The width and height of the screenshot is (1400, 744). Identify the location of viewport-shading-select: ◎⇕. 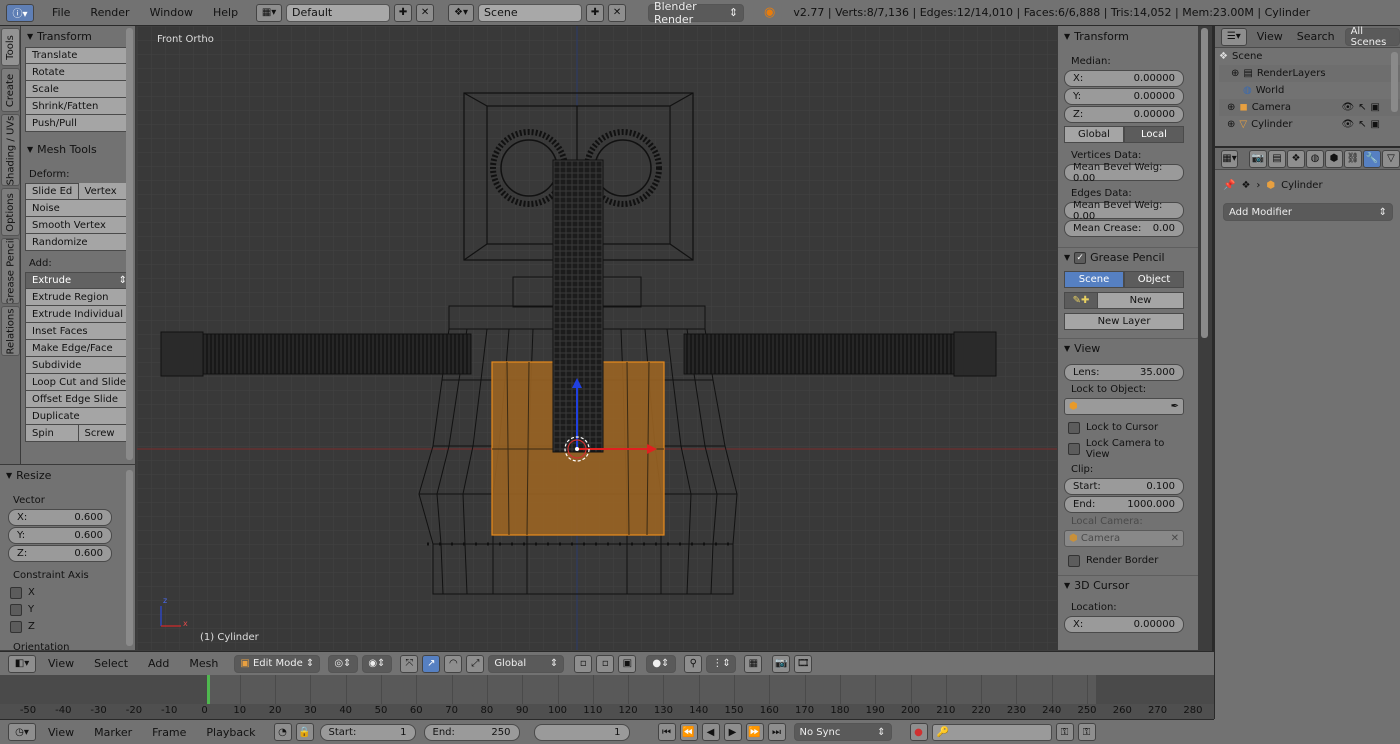
(343, 663).